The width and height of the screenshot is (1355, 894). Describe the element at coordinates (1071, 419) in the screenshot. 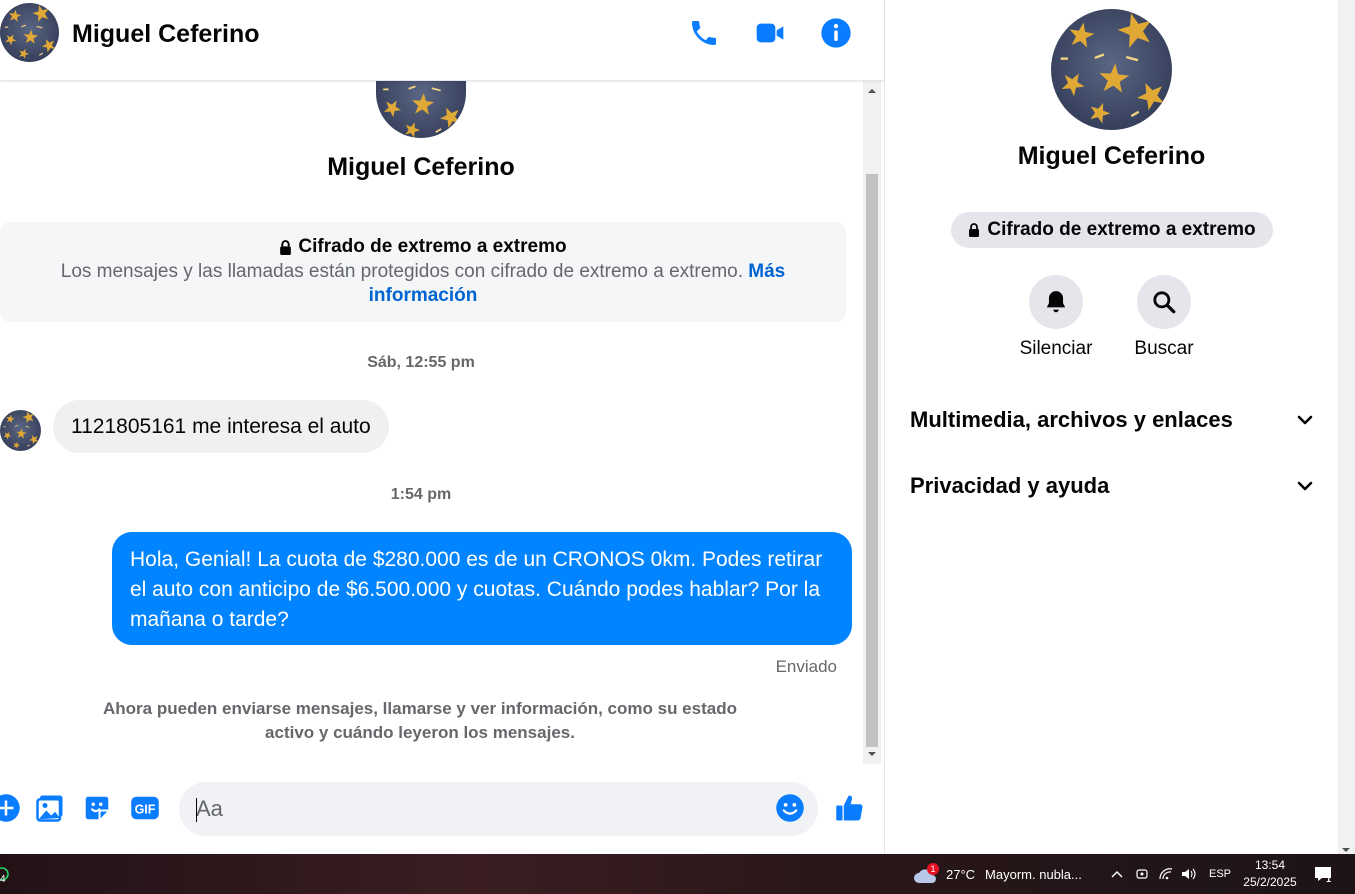

I see `section-label: Multimedia, archivos y enlaces` at that location.